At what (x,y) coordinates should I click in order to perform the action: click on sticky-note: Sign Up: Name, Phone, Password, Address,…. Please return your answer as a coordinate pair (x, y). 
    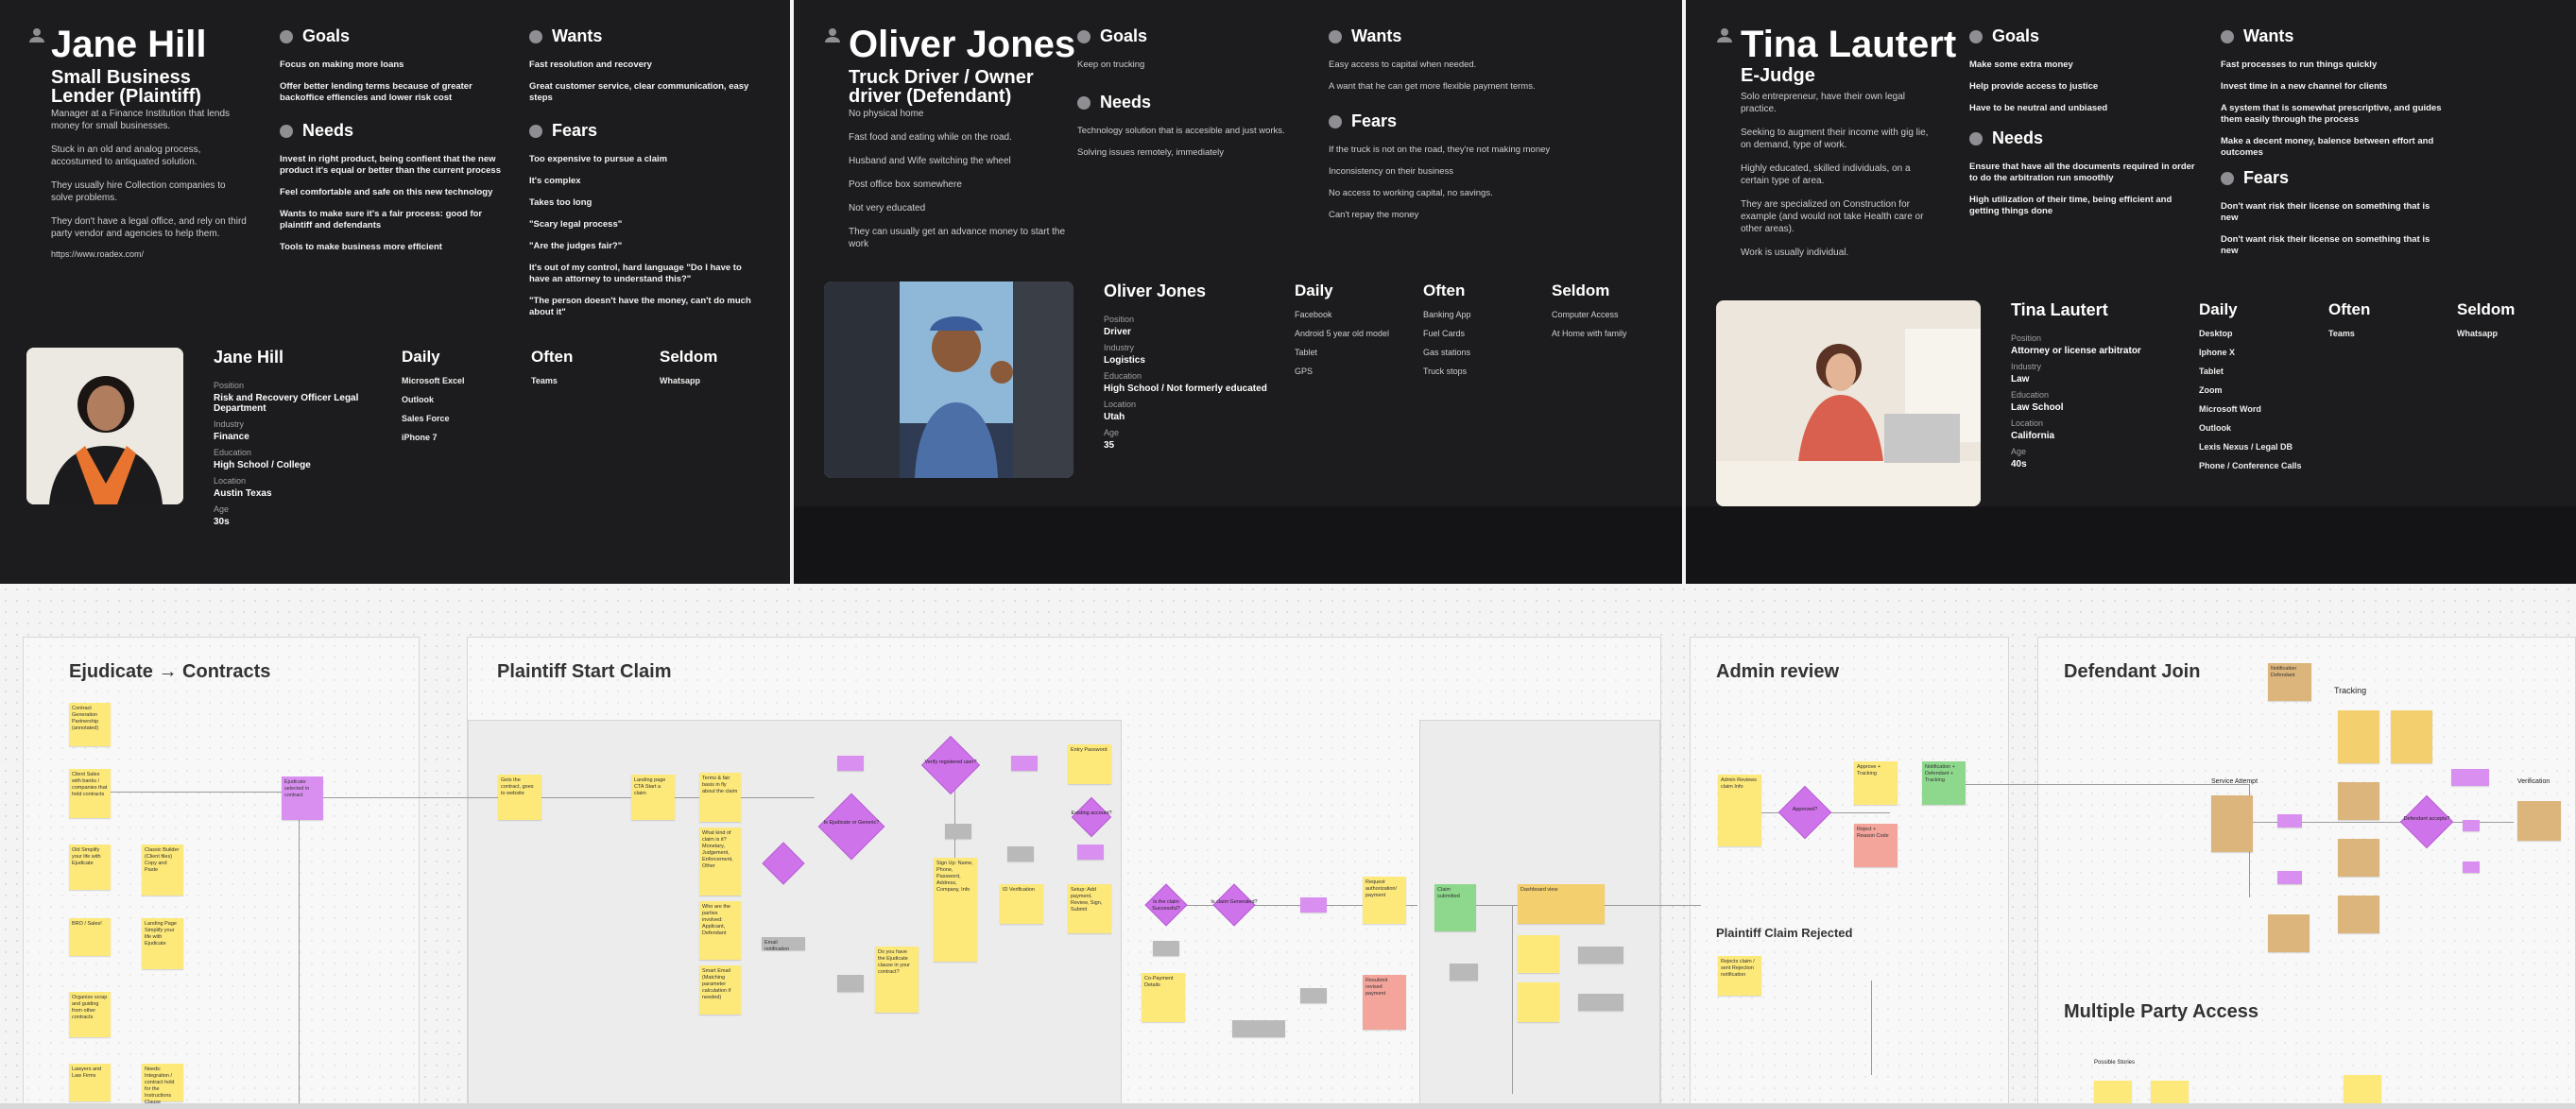
    Looking at the image, I should click on (955, 910).